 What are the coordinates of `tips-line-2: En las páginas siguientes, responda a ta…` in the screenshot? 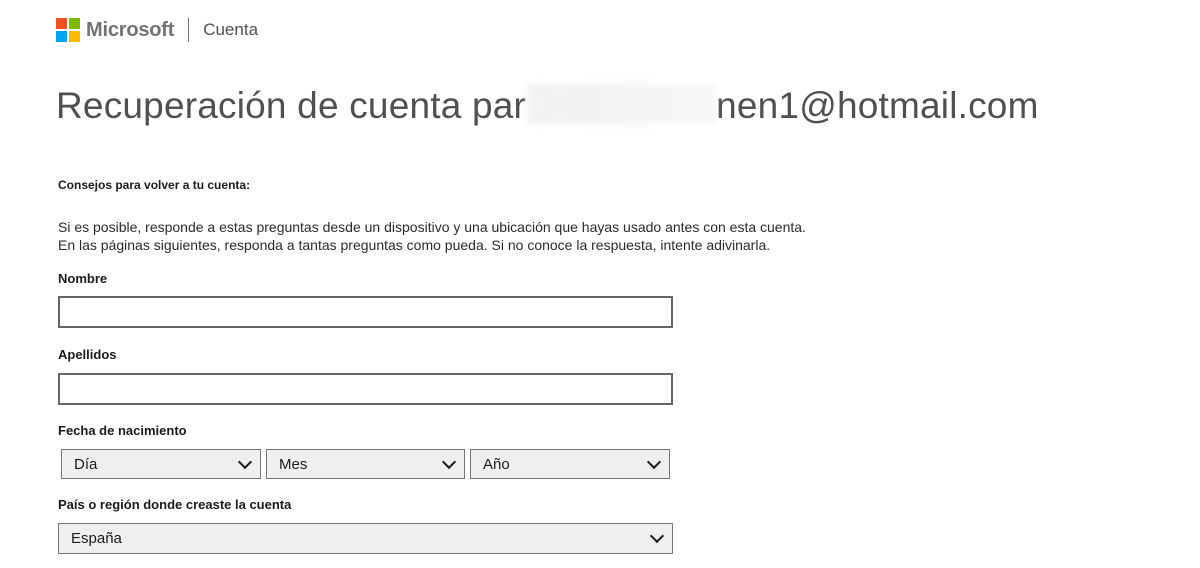 It's located at (414, 245).